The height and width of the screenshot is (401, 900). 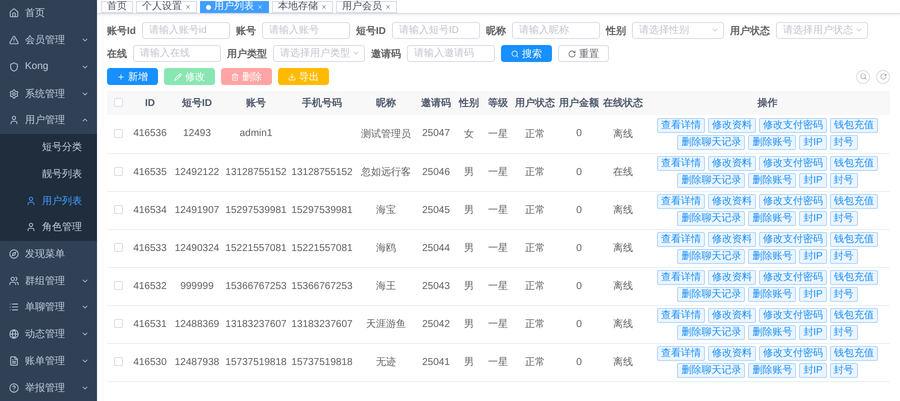 I want to click on sidebar-item: 系统管理, so click(x=48, y=93).